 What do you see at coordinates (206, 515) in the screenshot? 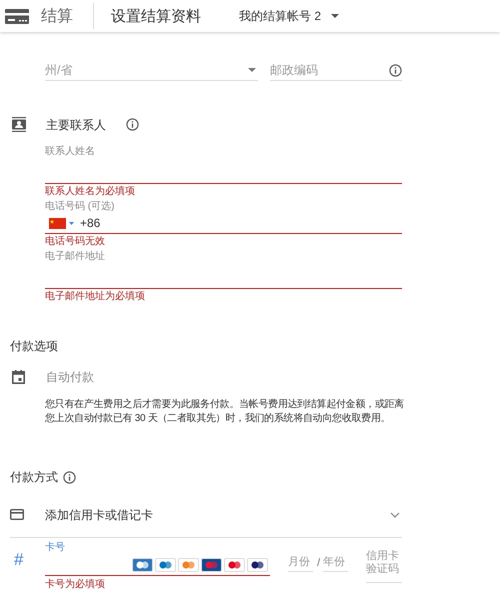
I see `payment-method-row: 添加信用卡或借记卡` at bounding box center [206, 515].